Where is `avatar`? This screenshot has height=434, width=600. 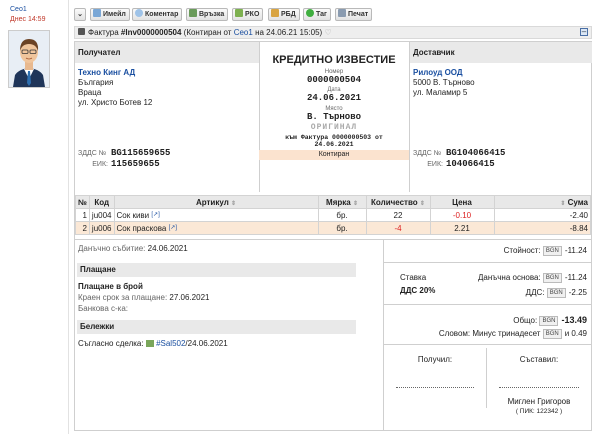 avatar is located at coordinates (29, 59).